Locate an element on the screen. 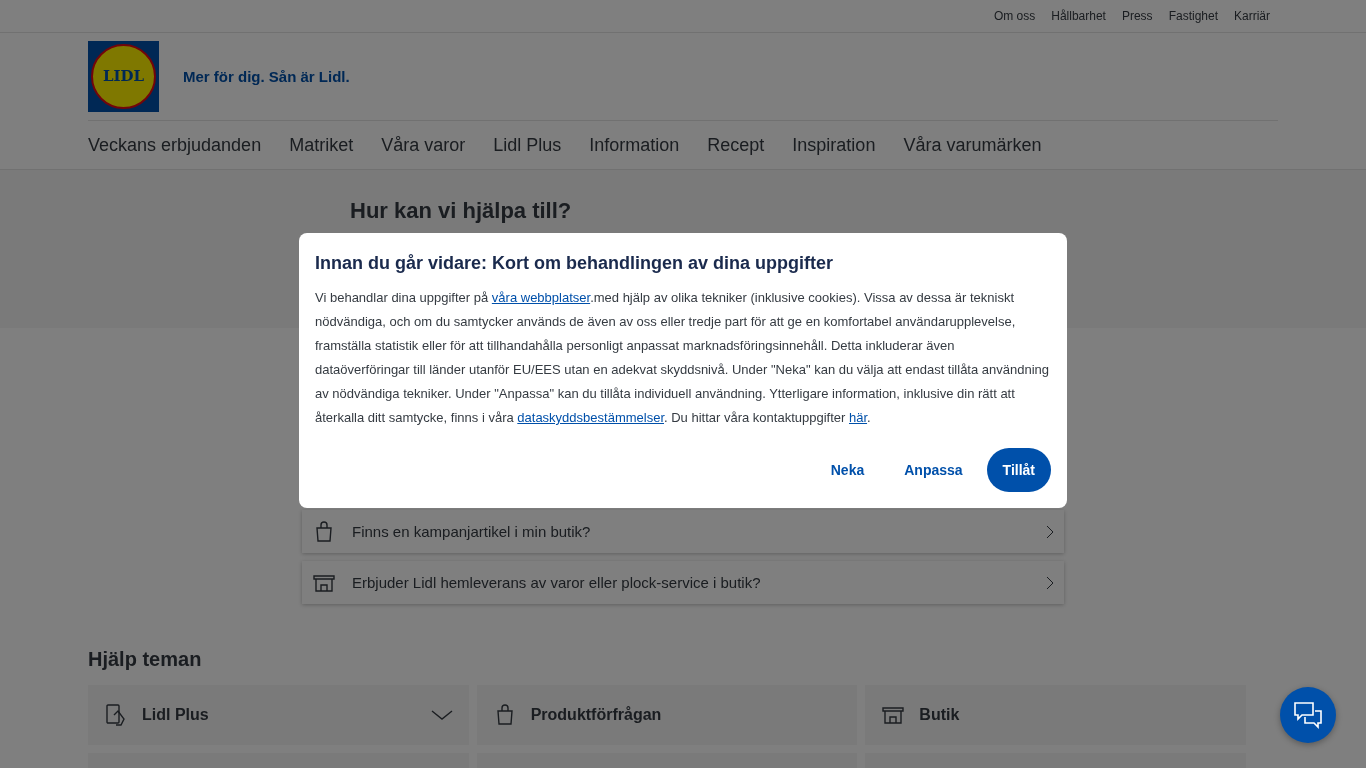 This screenshot has height=768, width=1366. text-link: här is located at coordinates (858, 417).